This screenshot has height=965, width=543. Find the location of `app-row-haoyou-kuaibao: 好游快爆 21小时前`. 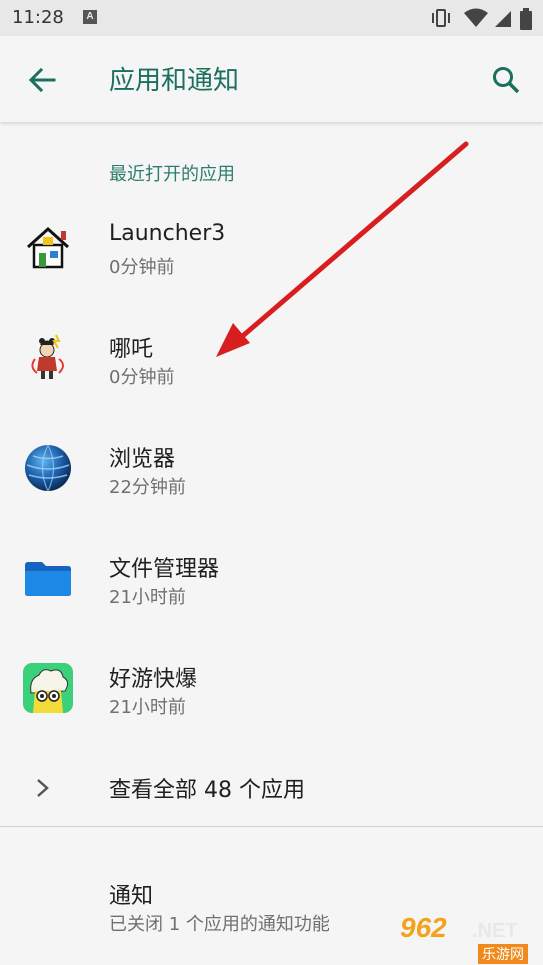

app-row-haoyou-kuaibao: 好游快爆 21小时前 is located at coordinates (271, 698).